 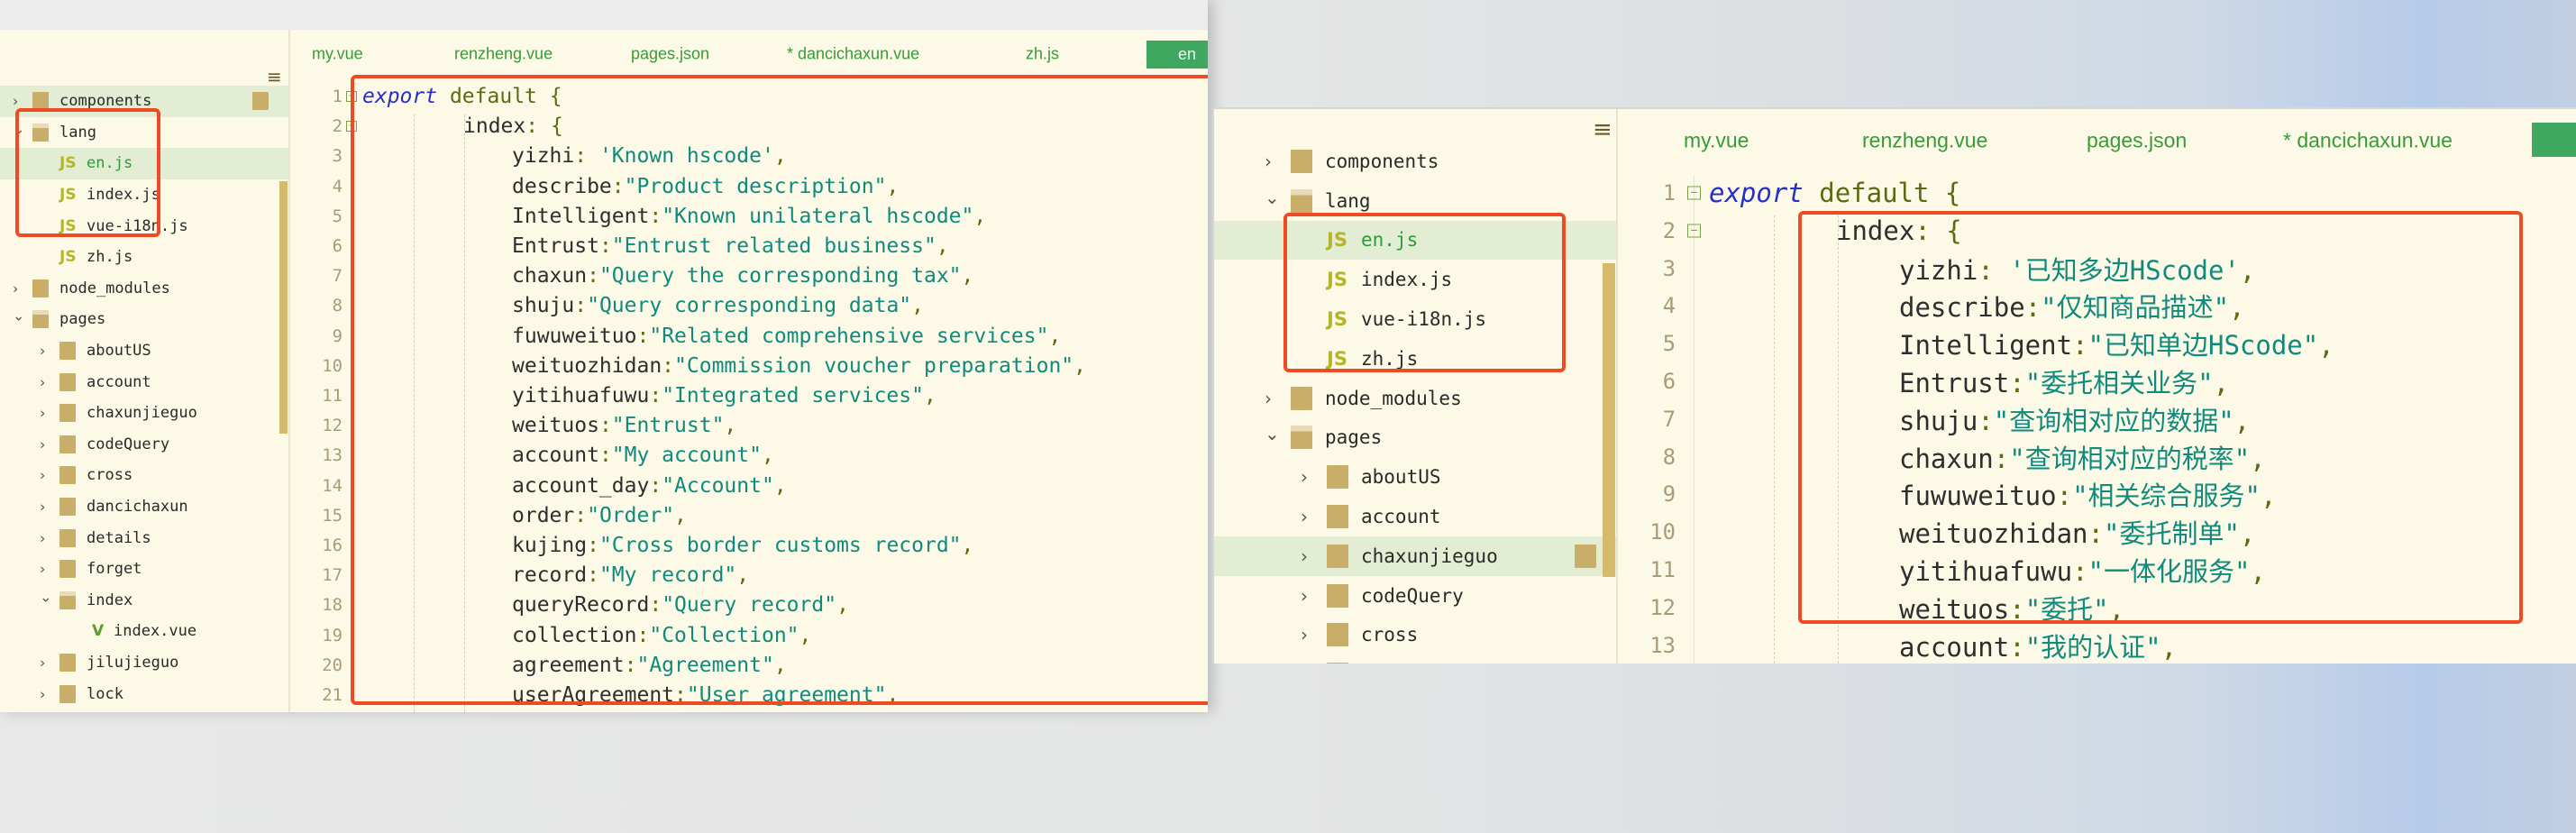 I want to click on tab-zh-js: zh.js, so click(x=1042, y=54).